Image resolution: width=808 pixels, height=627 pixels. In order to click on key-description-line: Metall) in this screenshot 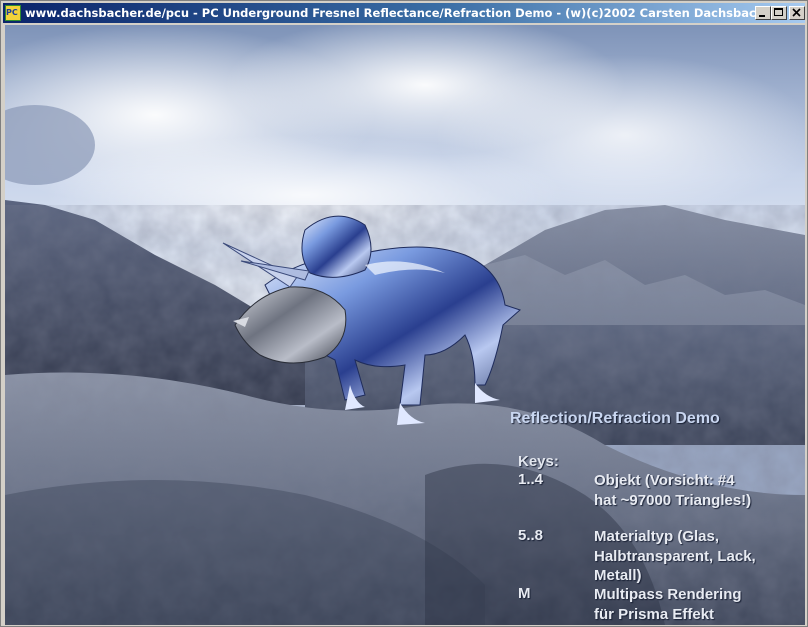, I will do `click(618, 575)`.